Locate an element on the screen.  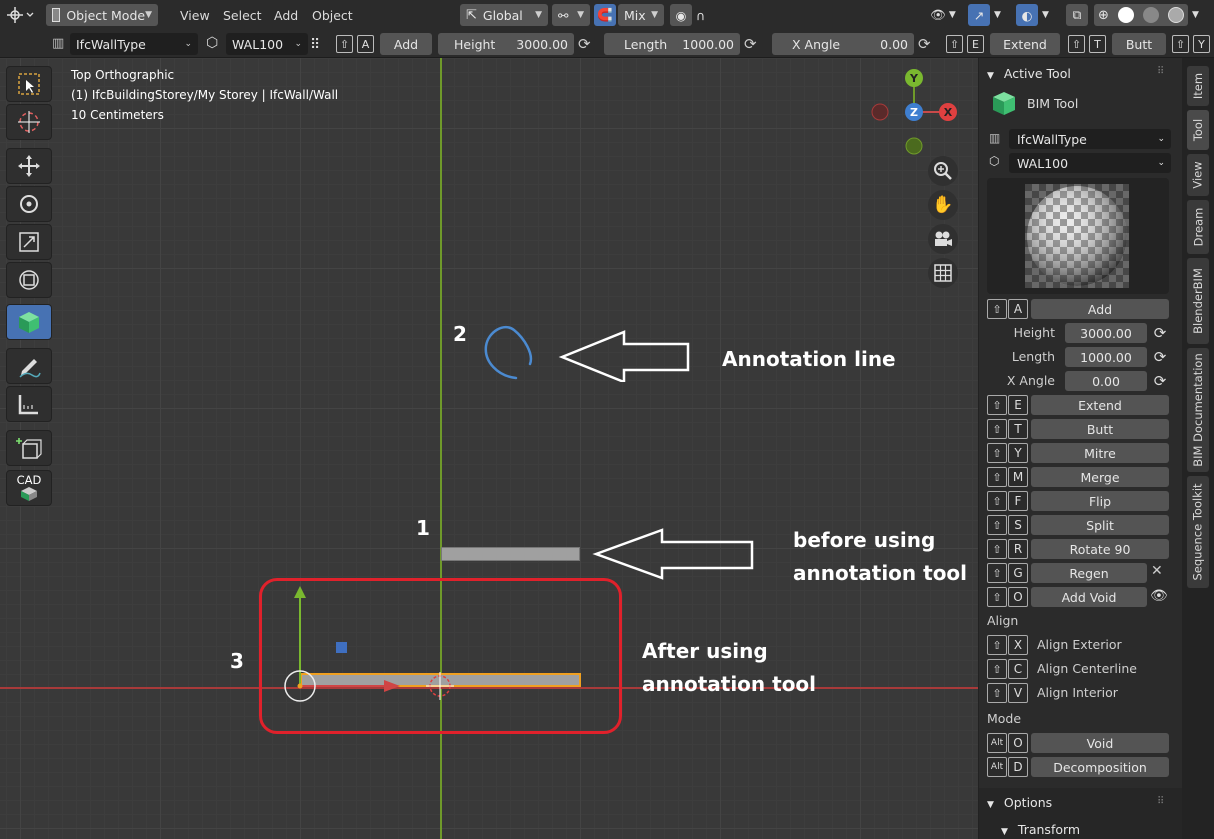
transform-header: ▼ Transform is located at coordinates (1040, 829).